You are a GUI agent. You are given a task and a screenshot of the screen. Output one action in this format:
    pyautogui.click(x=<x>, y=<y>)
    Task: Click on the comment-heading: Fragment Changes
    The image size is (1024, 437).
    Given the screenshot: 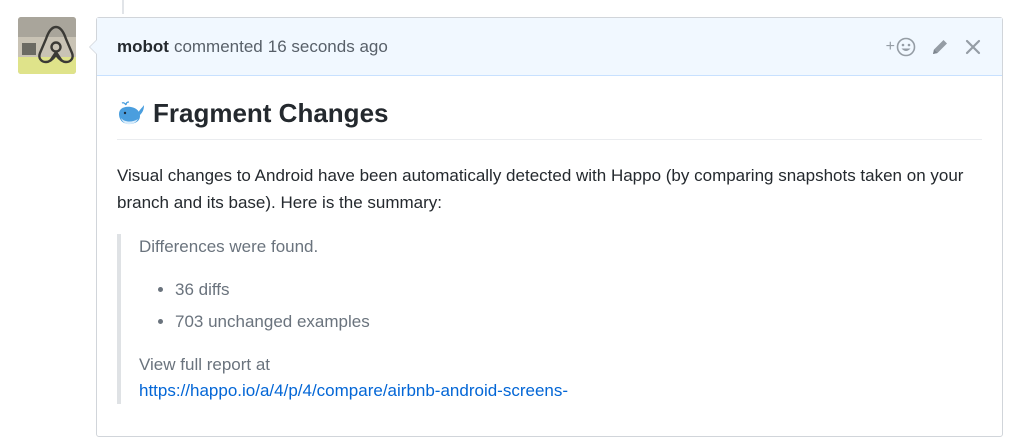 What is the action you would take?
    pyautogui.click(x=549, y=119)
    